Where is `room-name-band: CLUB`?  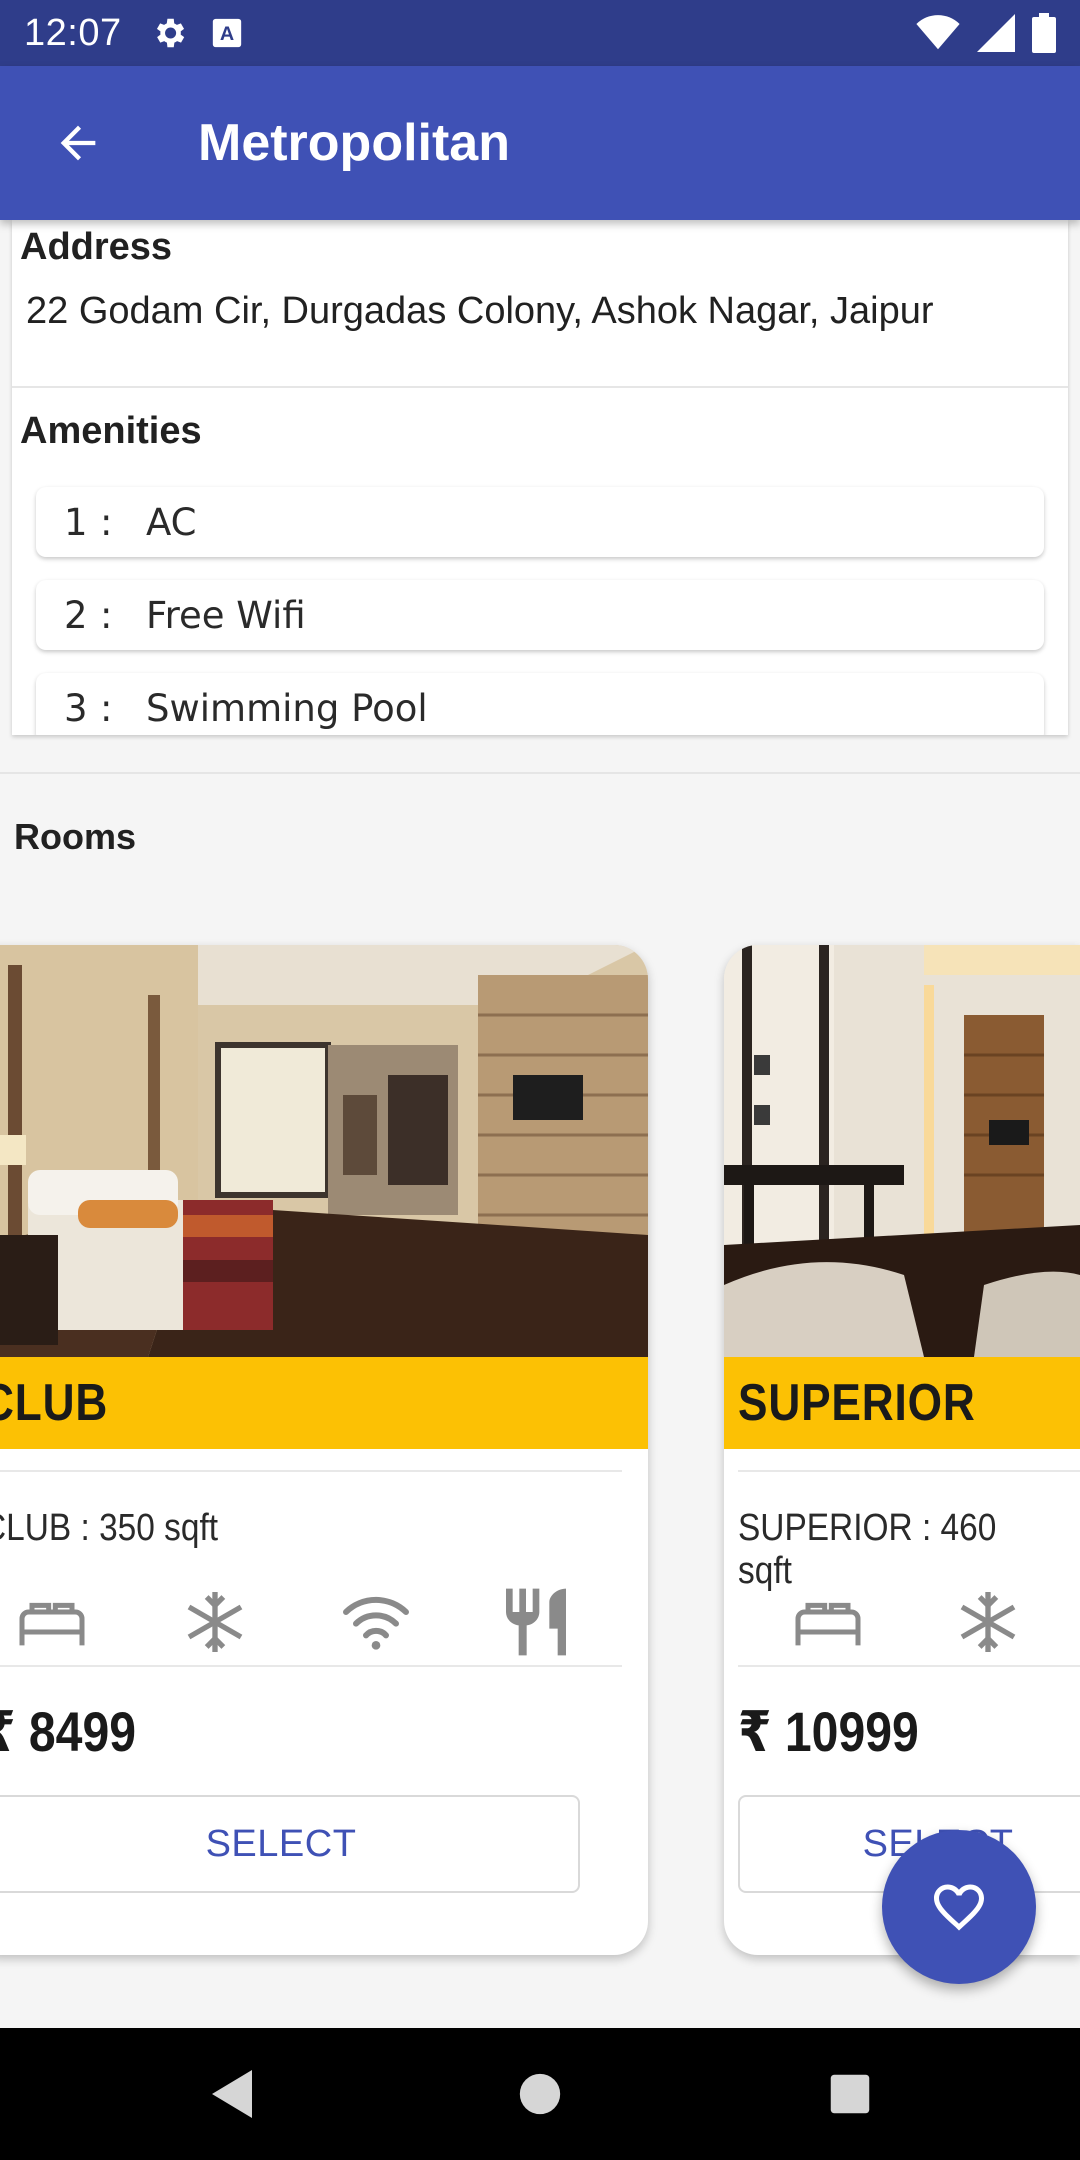
room-name-band: CLUB is located at coordinates (324, 1403).